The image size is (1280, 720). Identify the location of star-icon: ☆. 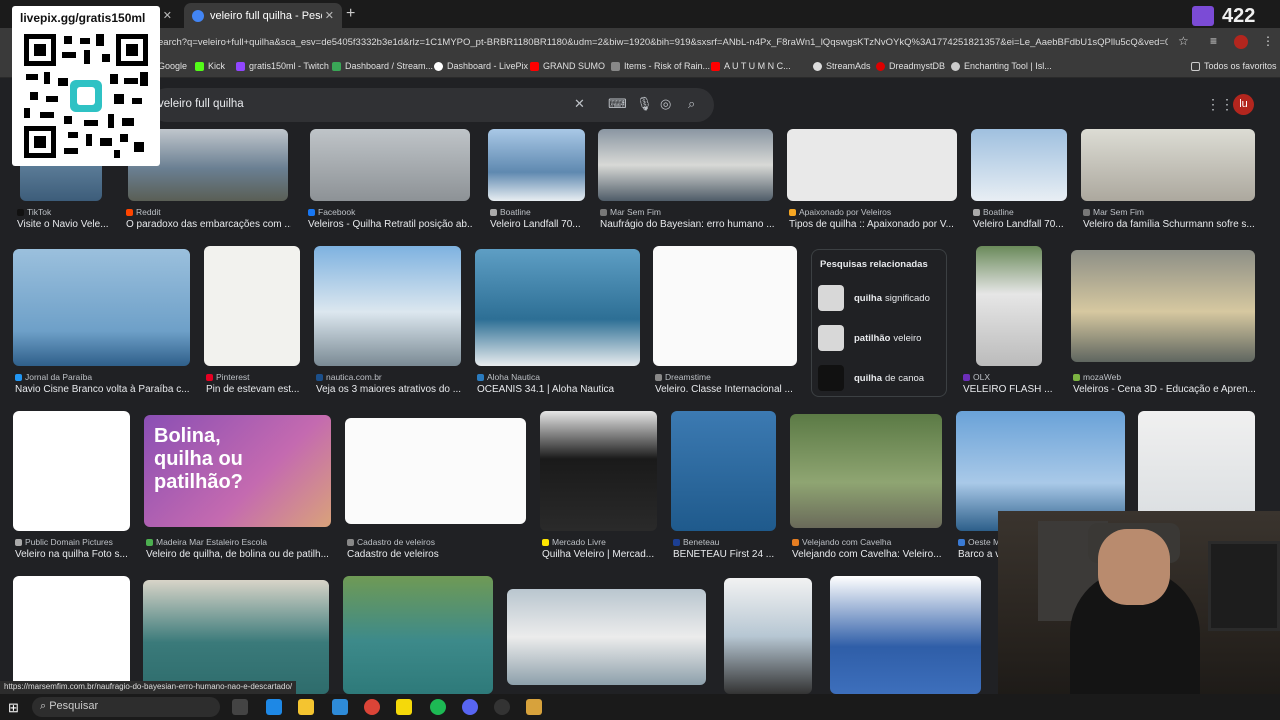
(1183, 41).